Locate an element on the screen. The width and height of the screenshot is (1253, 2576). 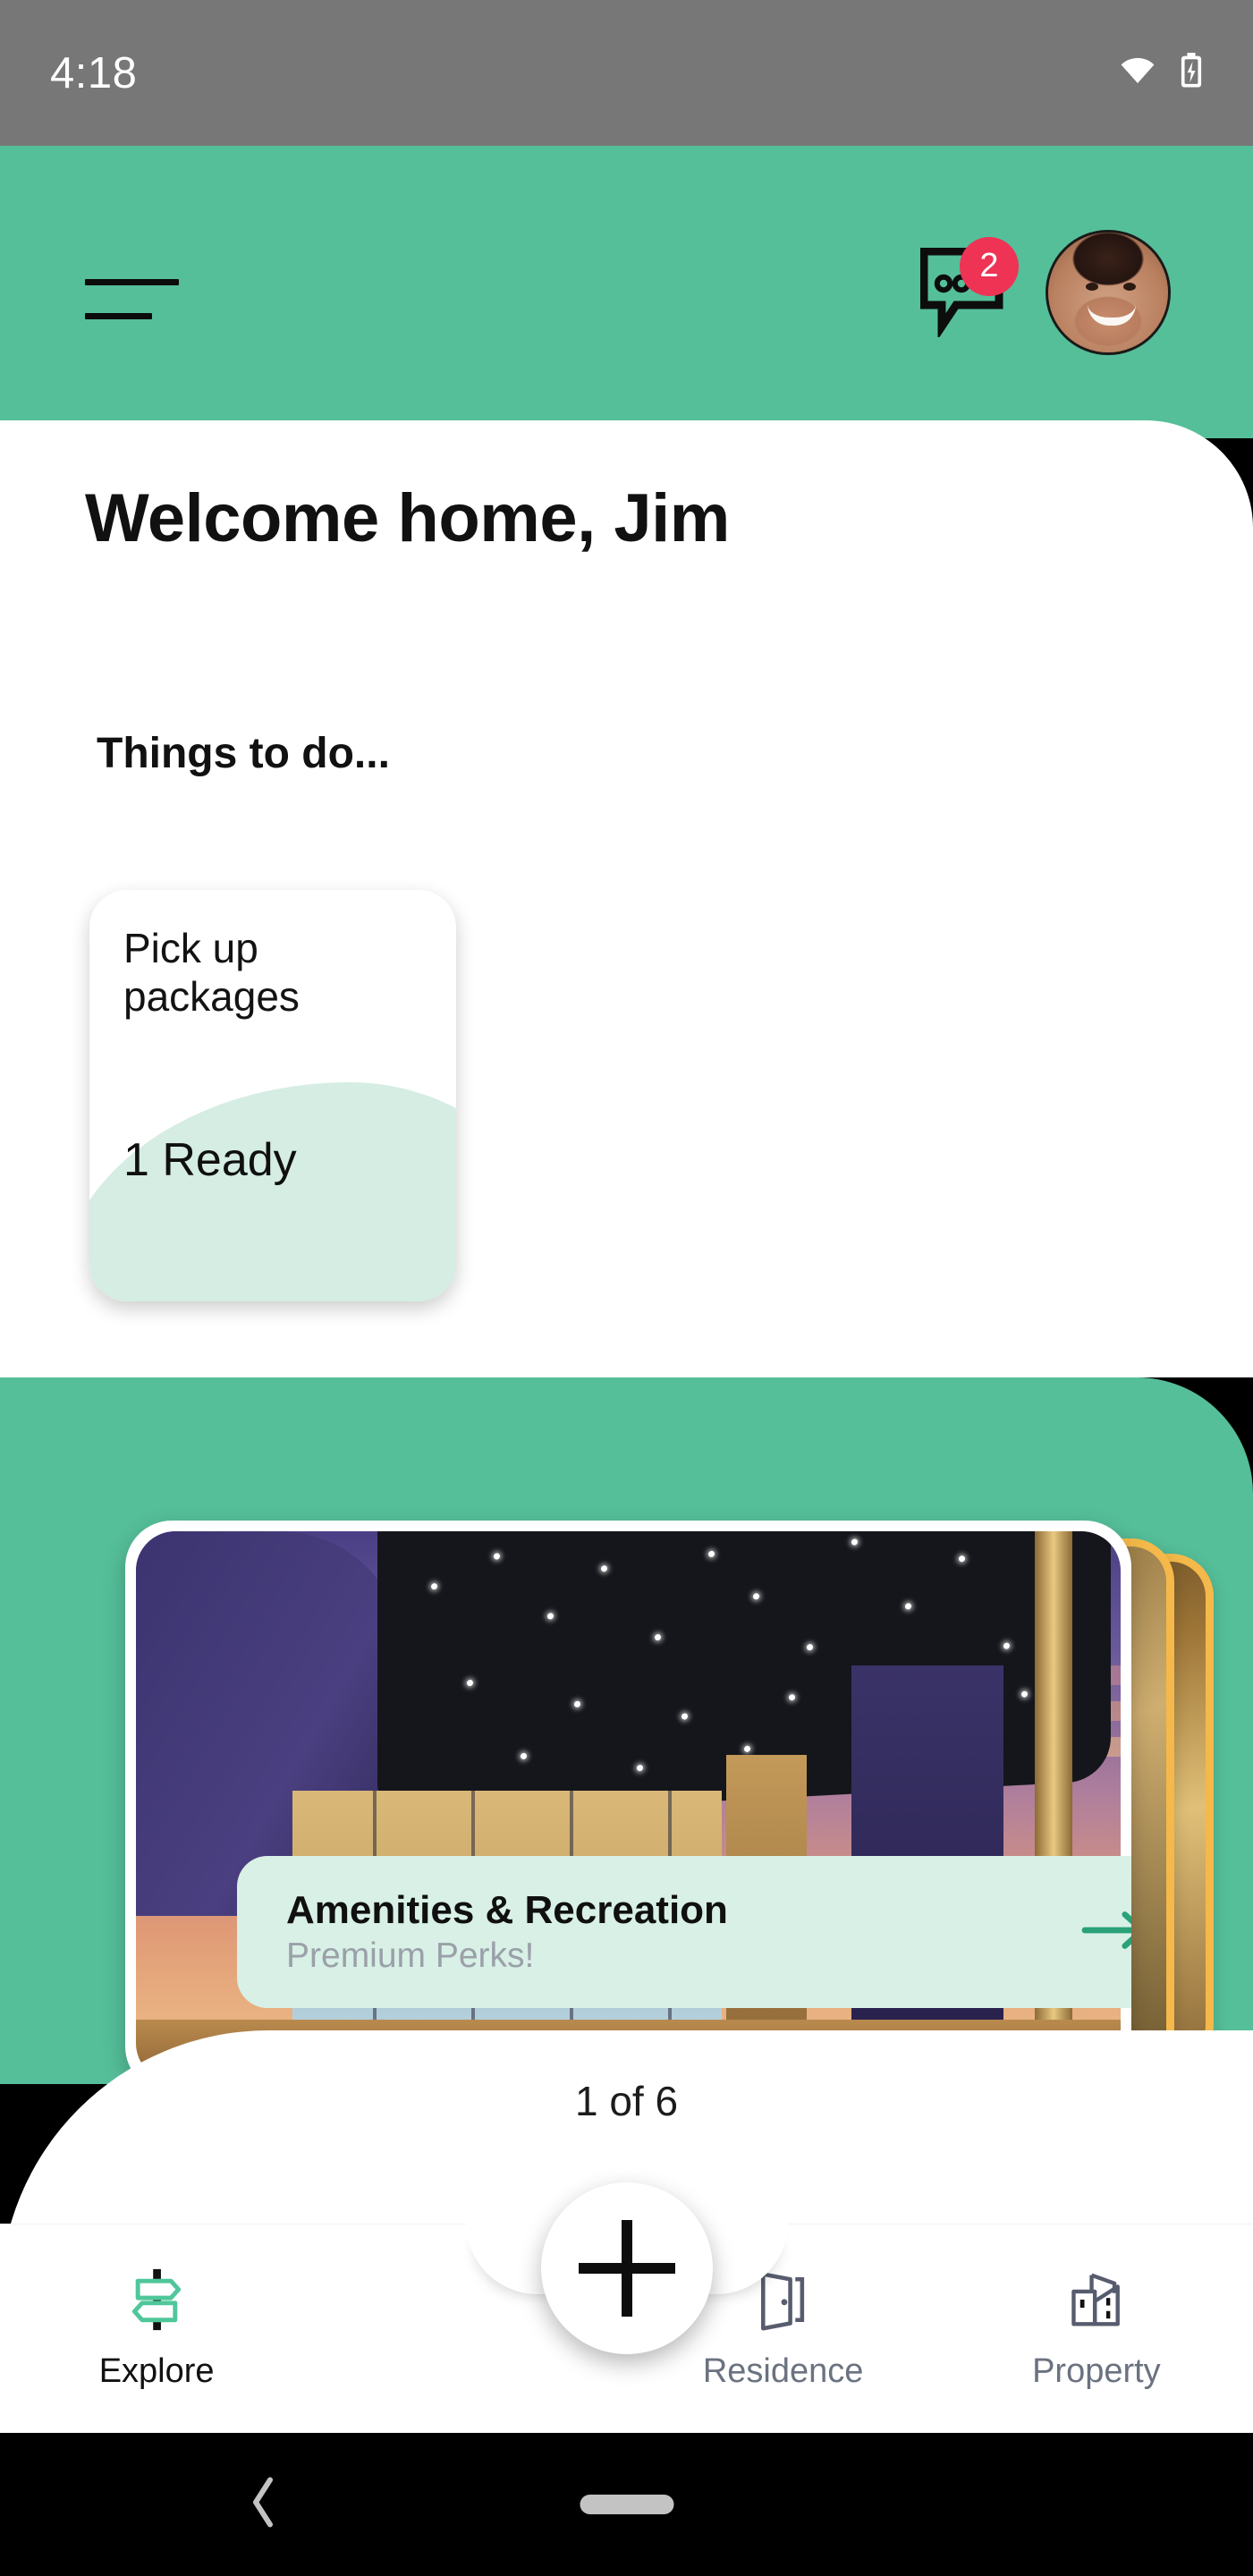
carousel-card-subtitle: Premium Perks! is located at coordinates (410, 1955).